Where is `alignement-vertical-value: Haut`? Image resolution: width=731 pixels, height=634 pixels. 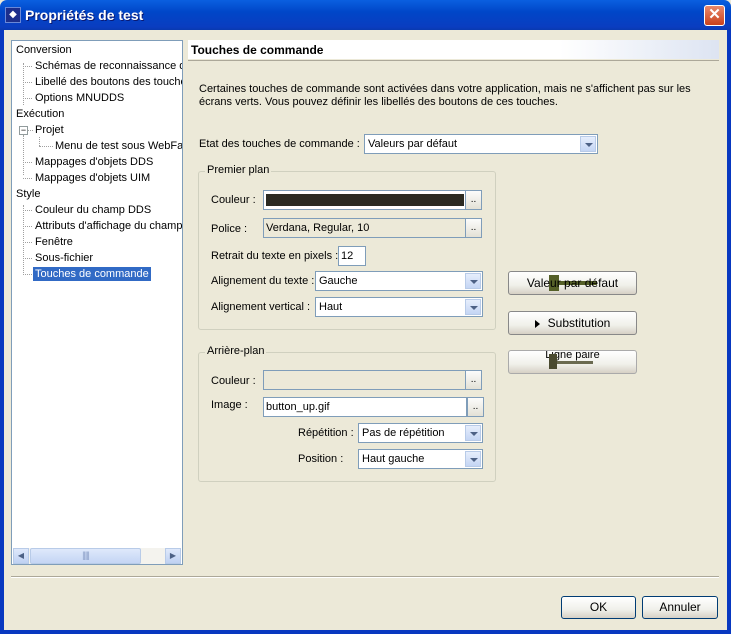
alignement-vertical-value: Haut is located at coordinates (331, 307).